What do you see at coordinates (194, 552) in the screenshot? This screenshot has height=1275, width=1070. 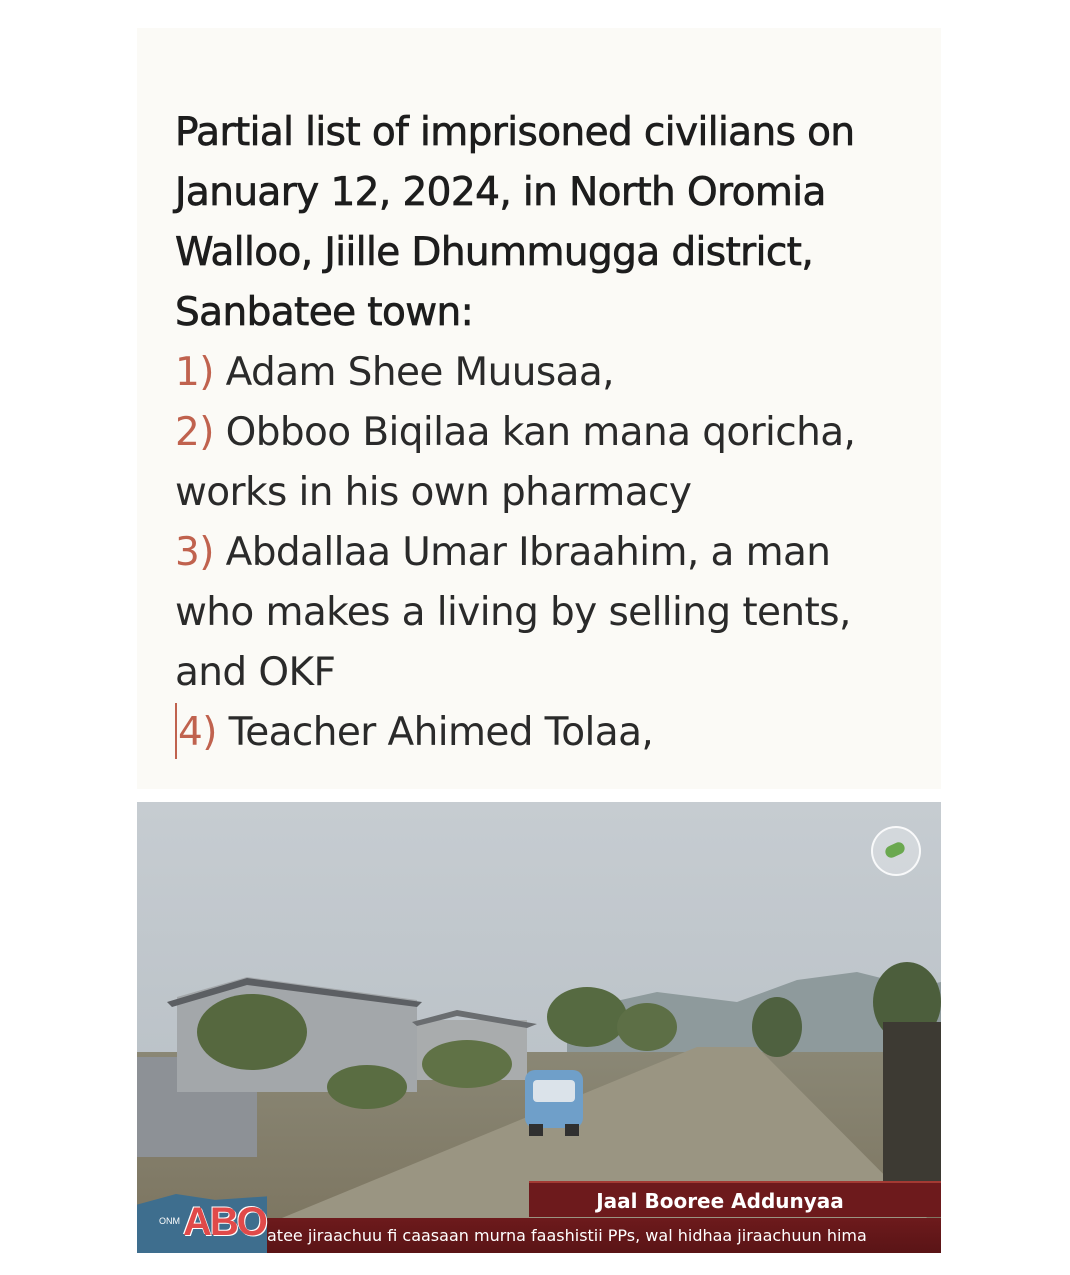 I see `list-number: 3)` at bounding box center [194, 552].